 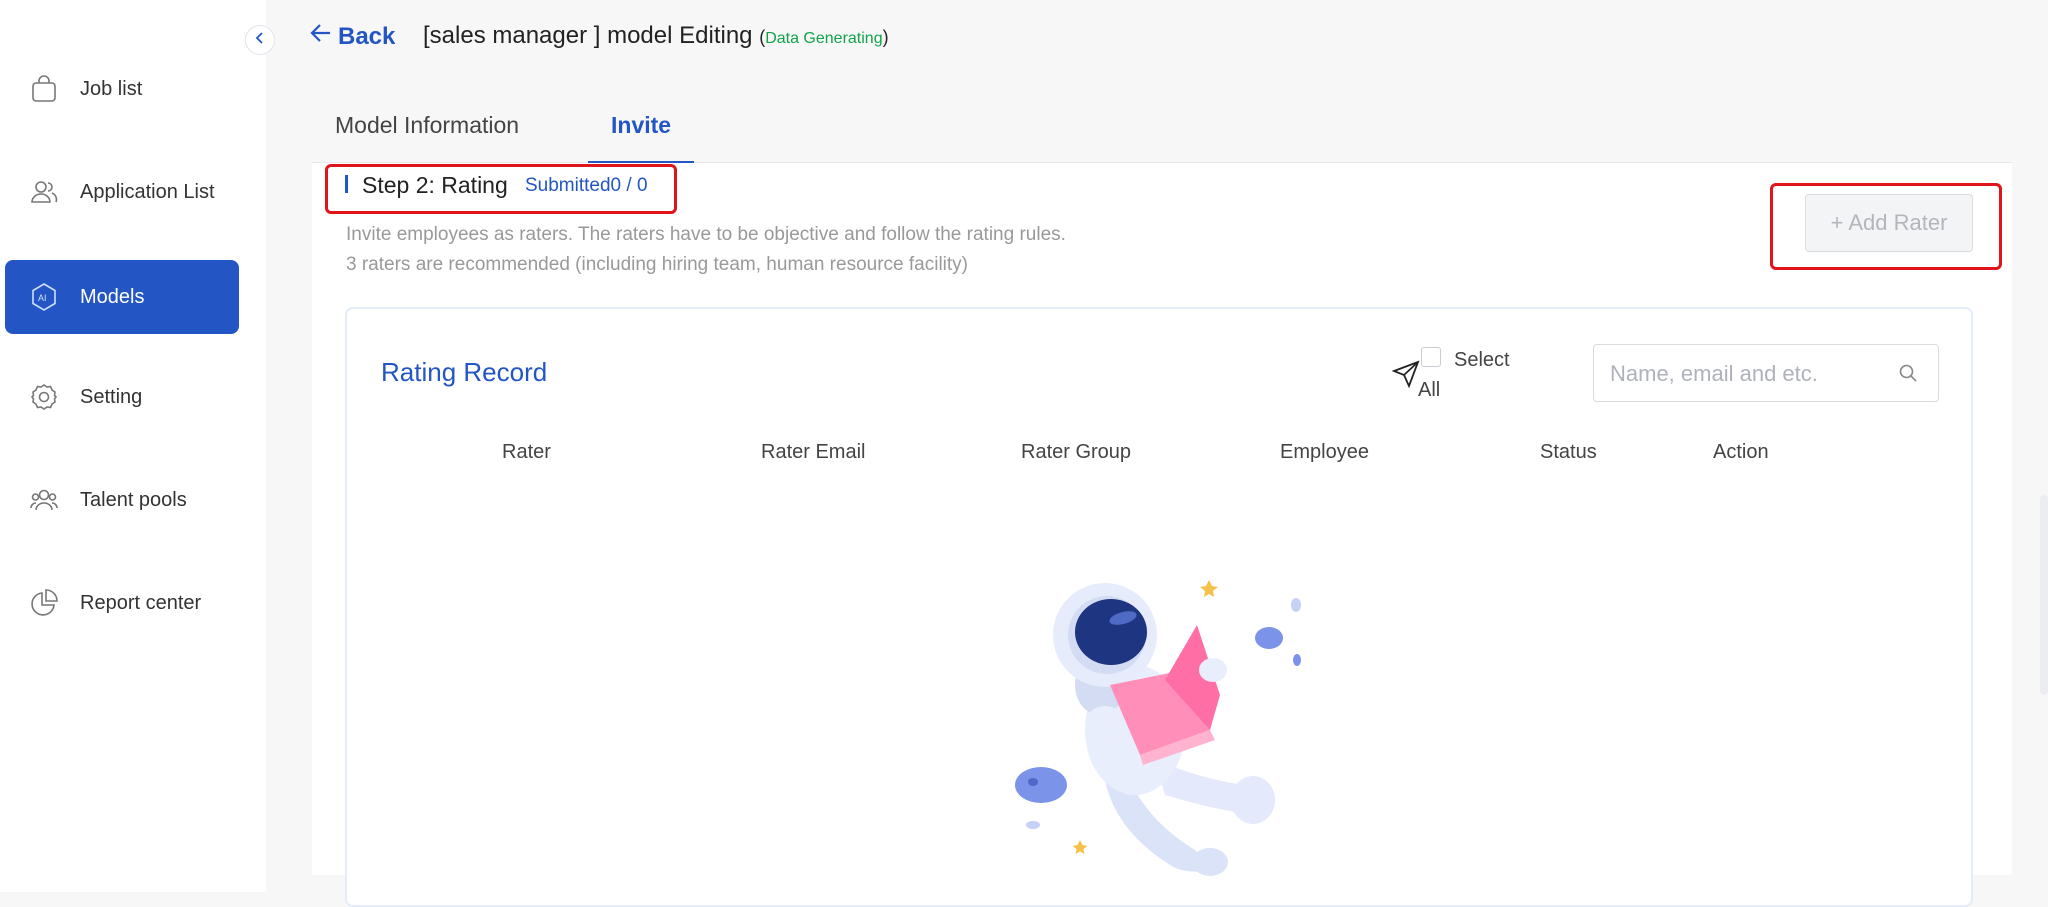 What do you see at coordinates (1741, 452) in the screenshot?
I see `column-header-action: Action` at bounding box center [1741, 452].